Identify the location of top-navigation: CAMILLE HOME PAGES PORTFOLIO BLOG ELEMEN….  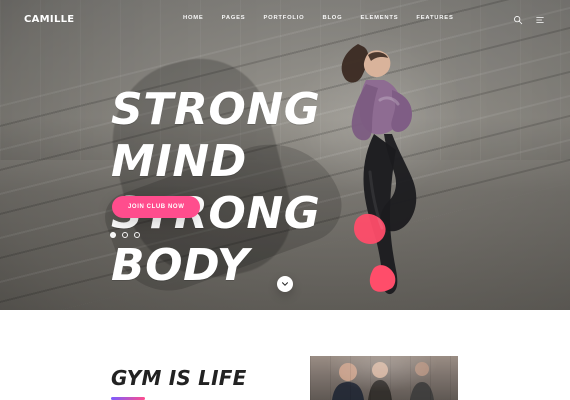
(285, 20).